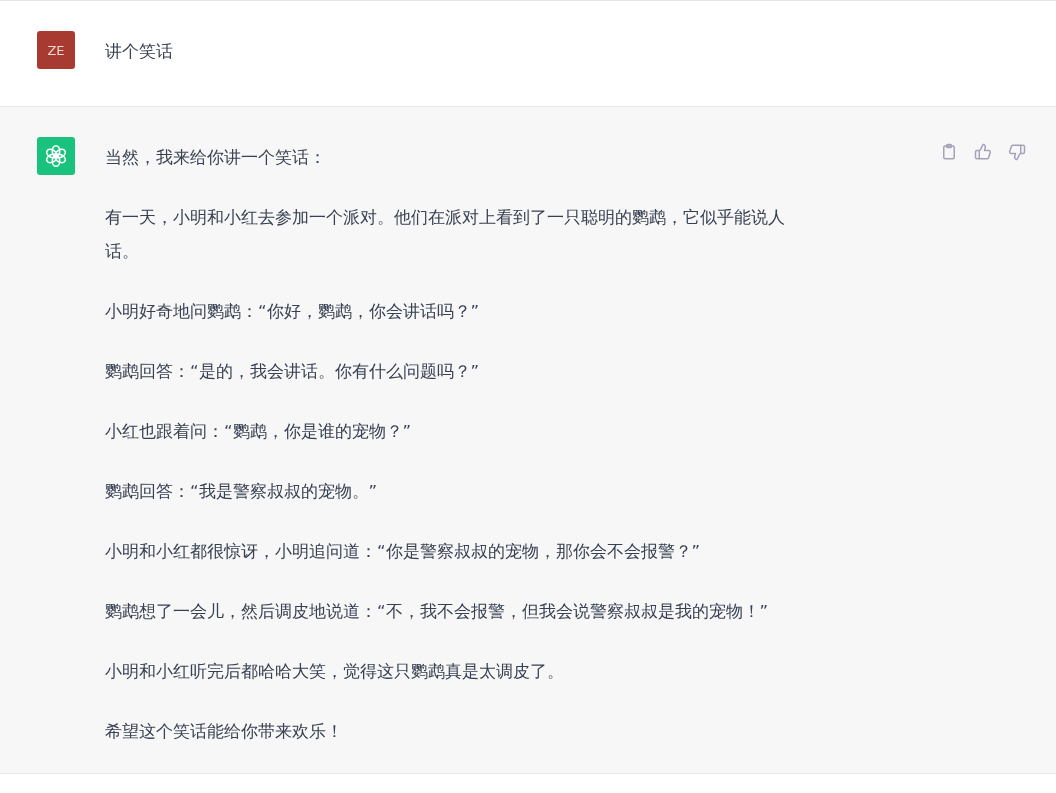 The height and width of the screenshot is (793, 1056). What do you see at coordinates (1017, 152) in the screenshot?
I see `thumbs-down-icon` at bounding box center [1017, 152].